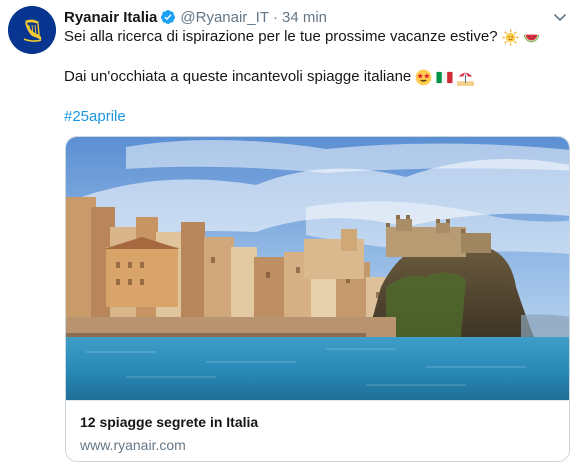 The width and height of the screenshot is (578, 468). I want to click on tweet-header: Ryanair Italia @Ryanair_IT · 34 min, so click(314, 17).